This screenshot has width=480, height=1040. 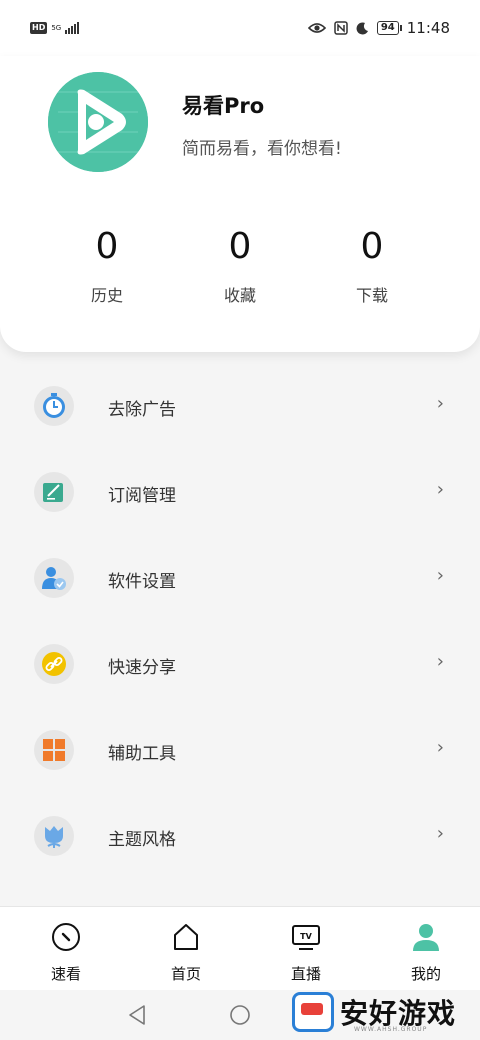 I want to click on hd-badge: HD, so click(x=39, y=28).